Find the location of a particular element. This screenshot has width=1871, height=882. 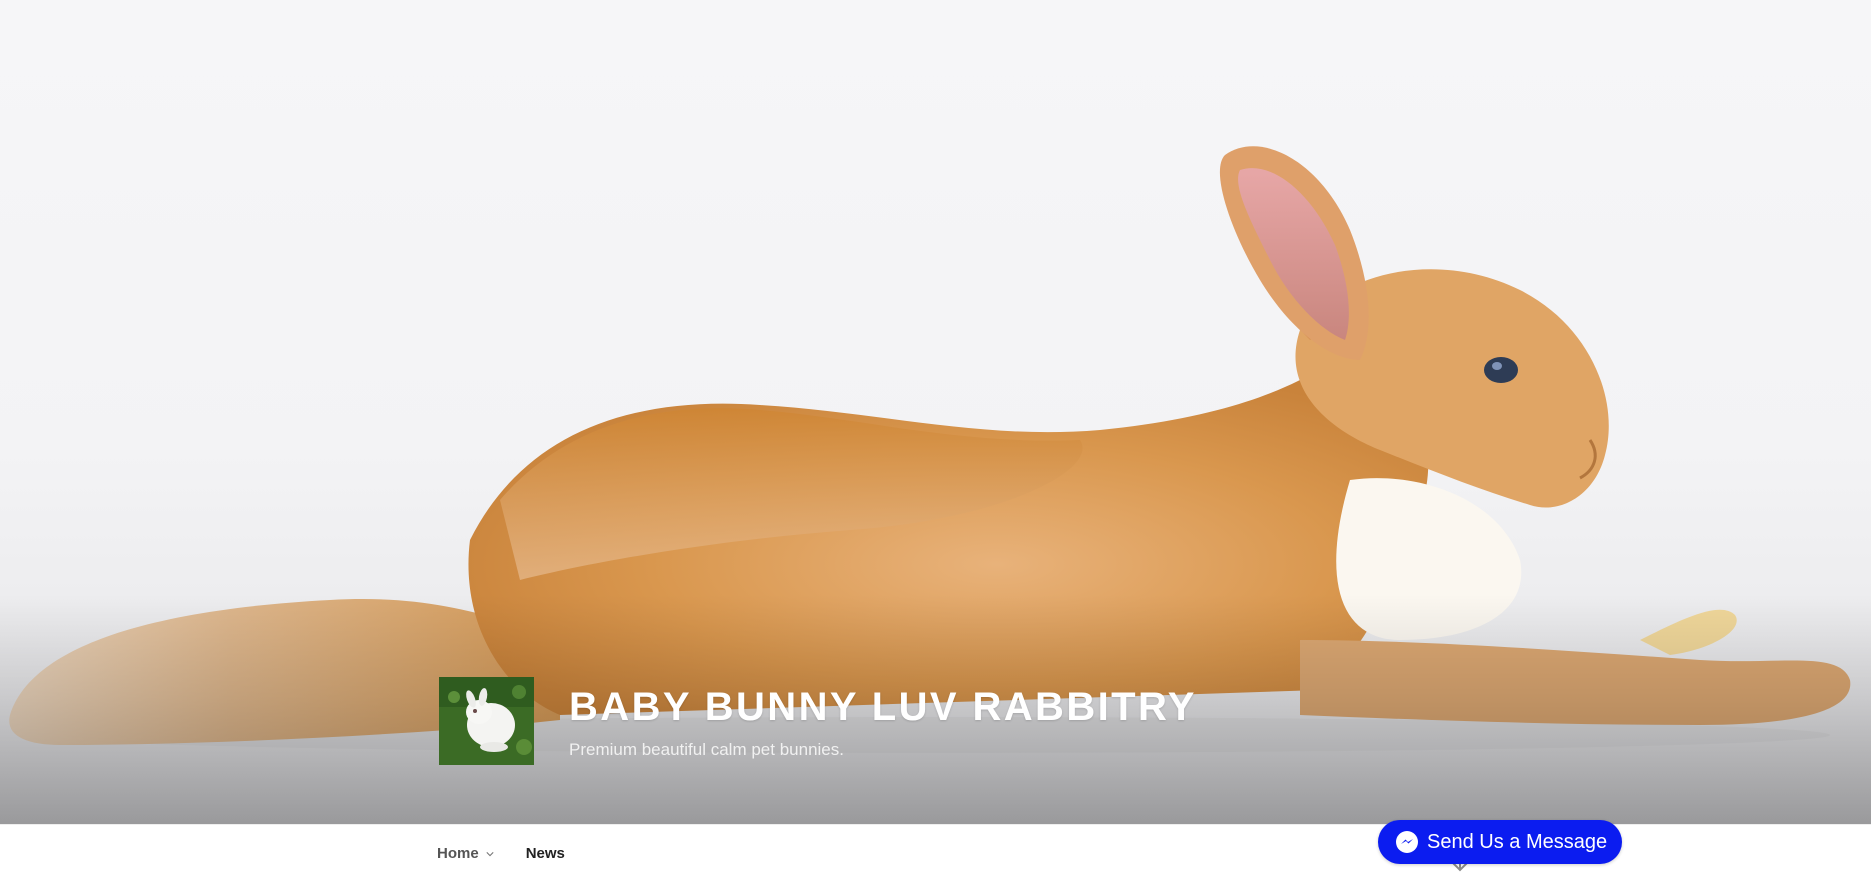

nav-item-label: Home is located at coordinates (458, 853).